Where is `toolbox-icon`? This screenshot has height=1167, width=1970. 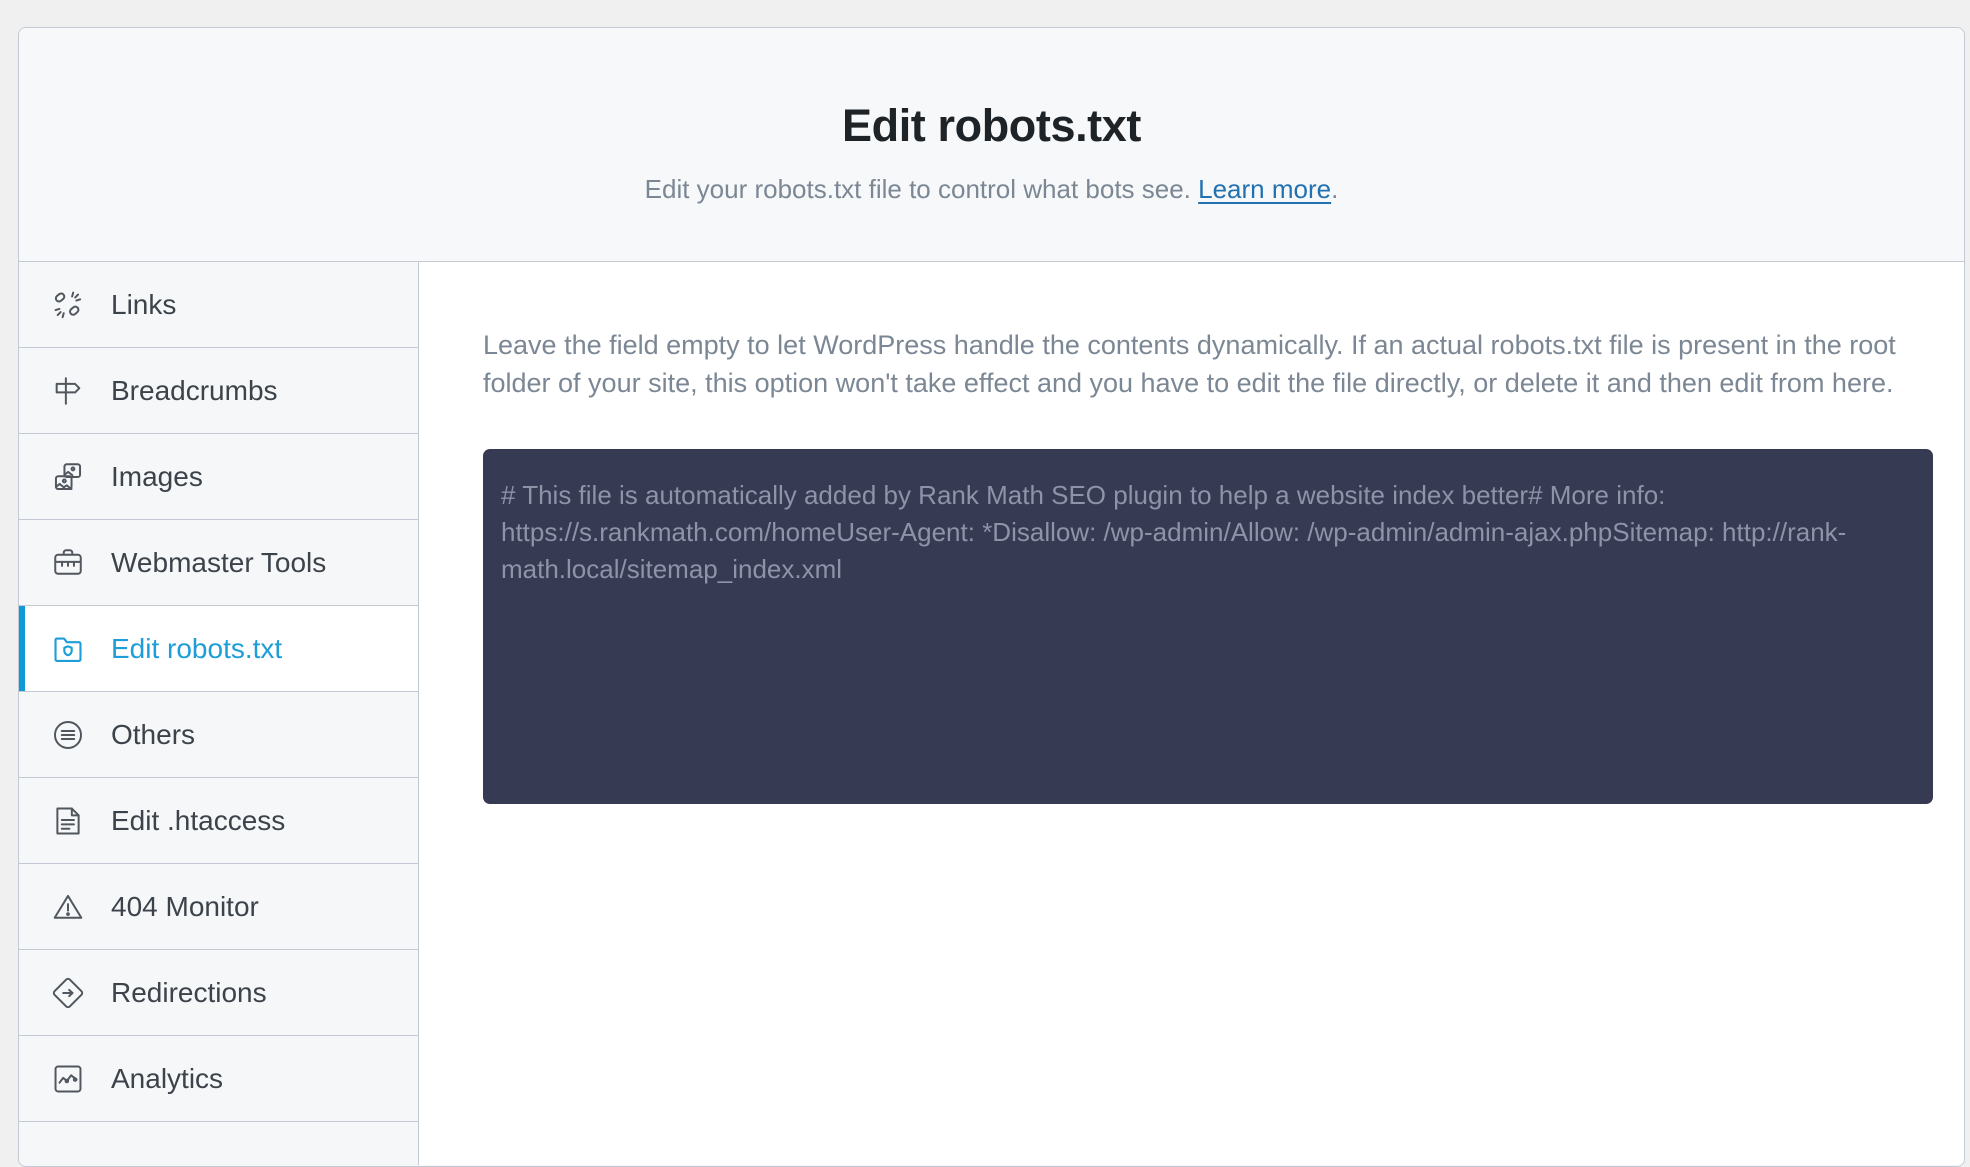 toolbox-icon is located at coordinates (68, 563).